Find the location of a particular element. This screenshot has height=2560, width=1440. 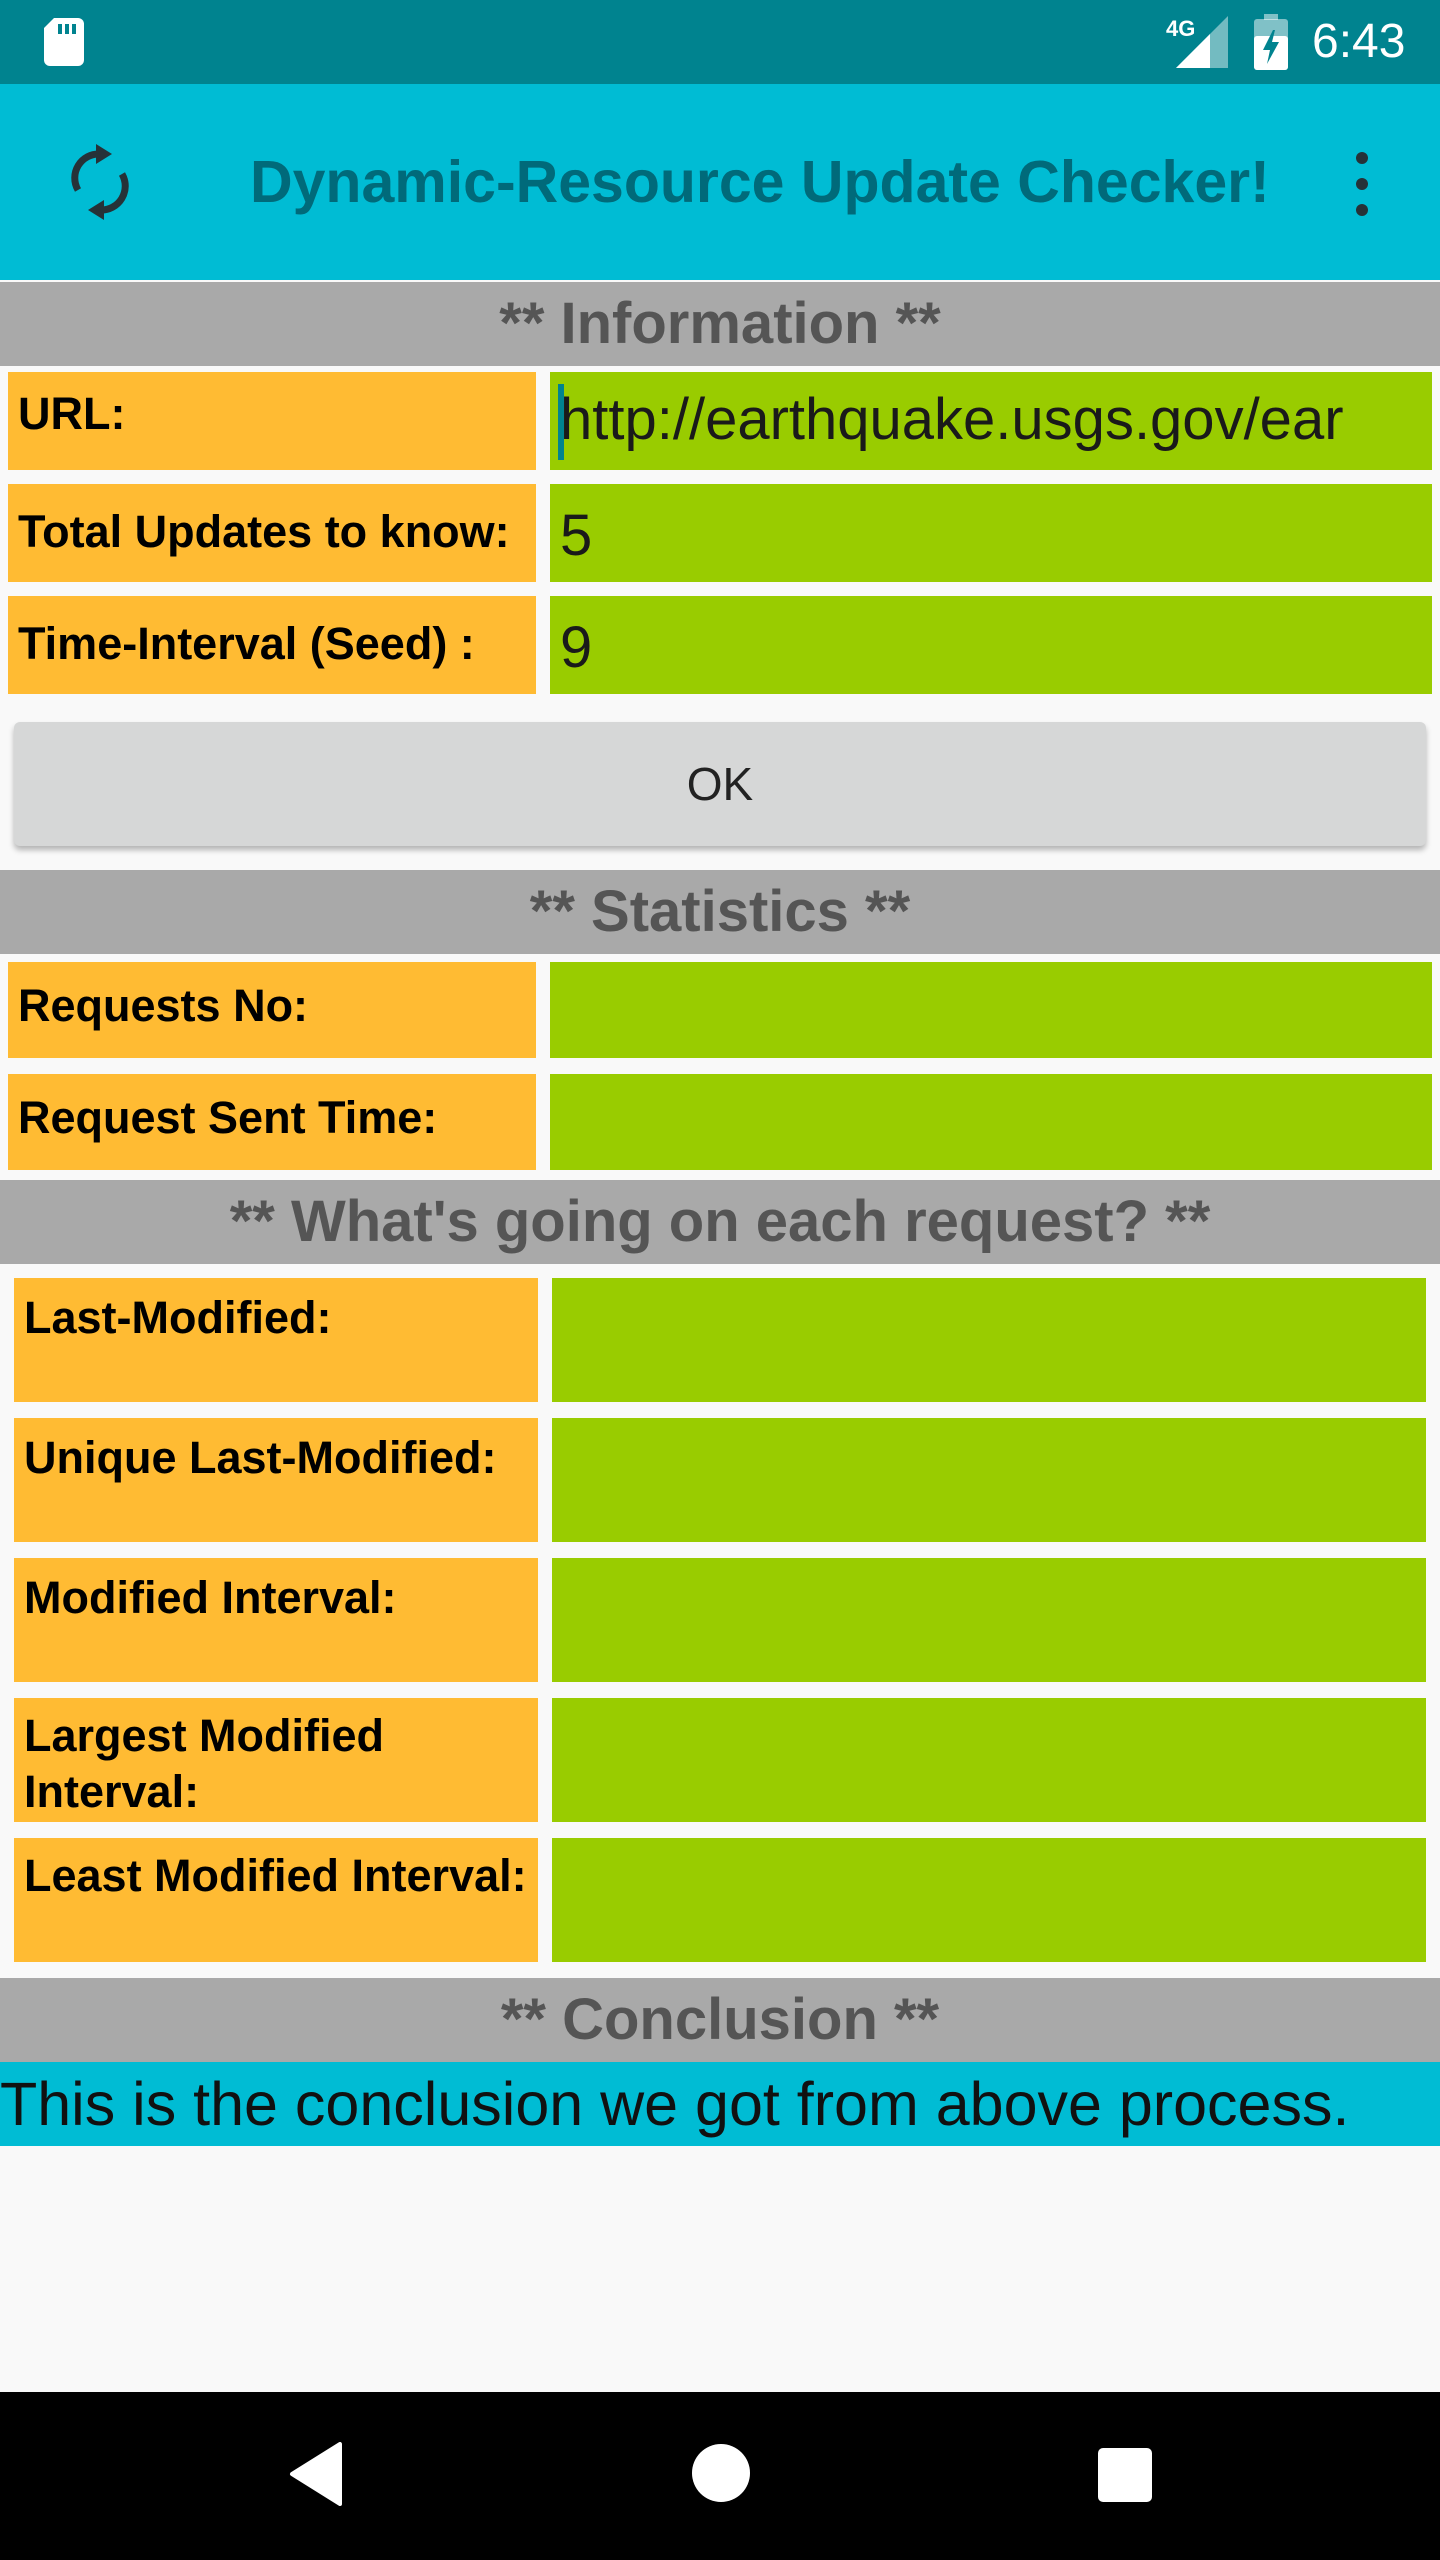

largest-modified-interval-label: Largest Modified Interval: is located at coordinates (276, 1760).